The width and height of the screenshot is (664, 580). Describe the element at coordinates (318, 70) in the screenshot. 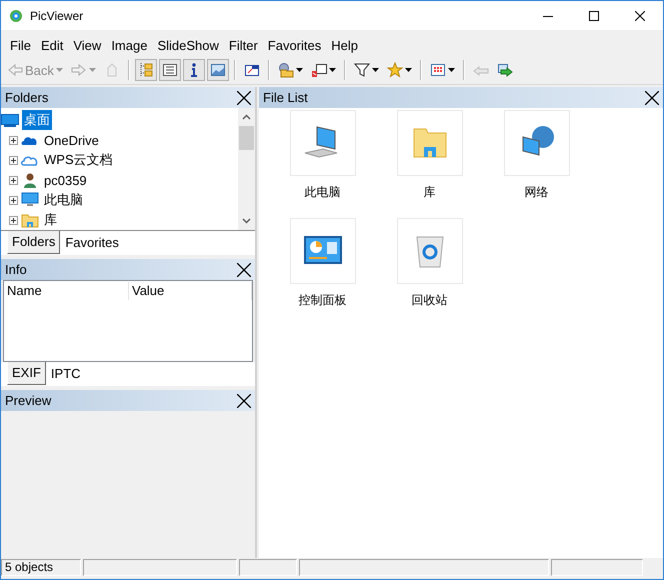

I see `copy-icon` at that location.